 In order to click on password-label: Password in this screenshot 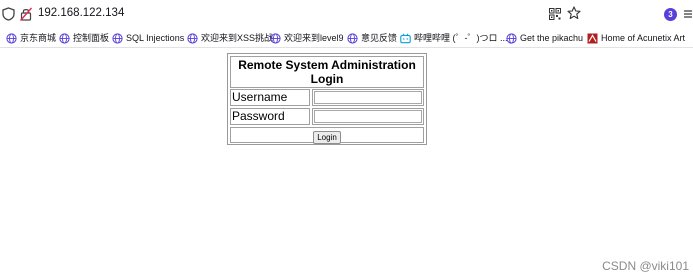, I will do `click(270, 116)`.